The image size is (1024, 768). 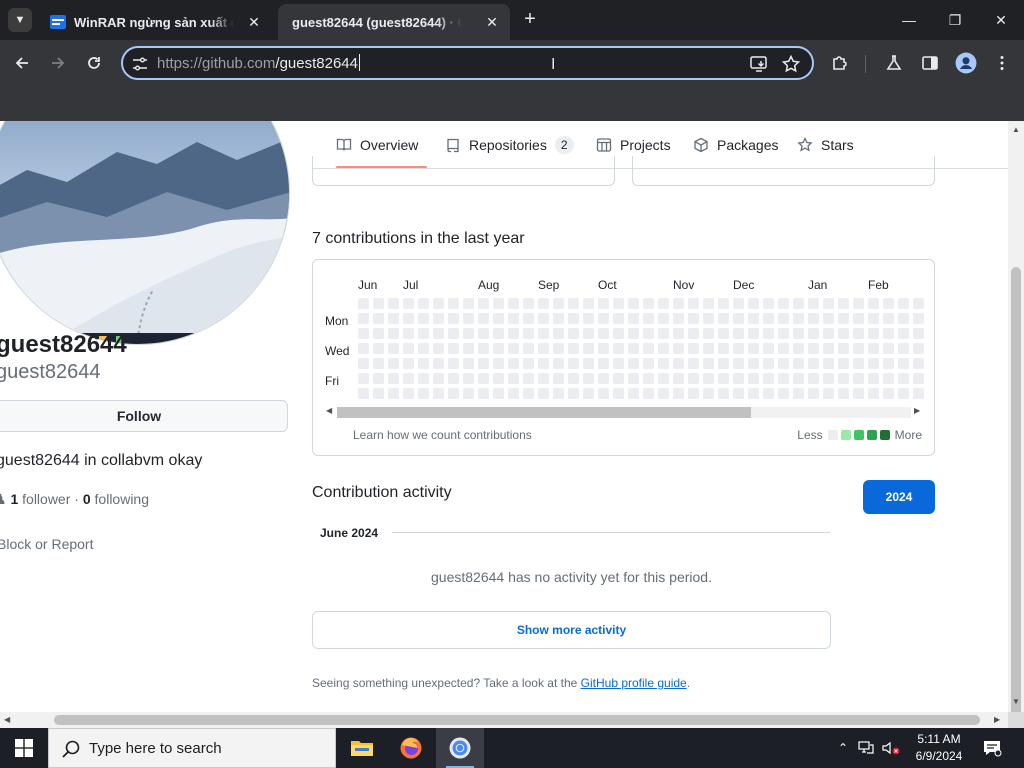 What do you see at coordinates (1016, 701) in the screenshot?
I see `scroll-down-arrow-icon: ▼` at bounding box center [1016, 701].